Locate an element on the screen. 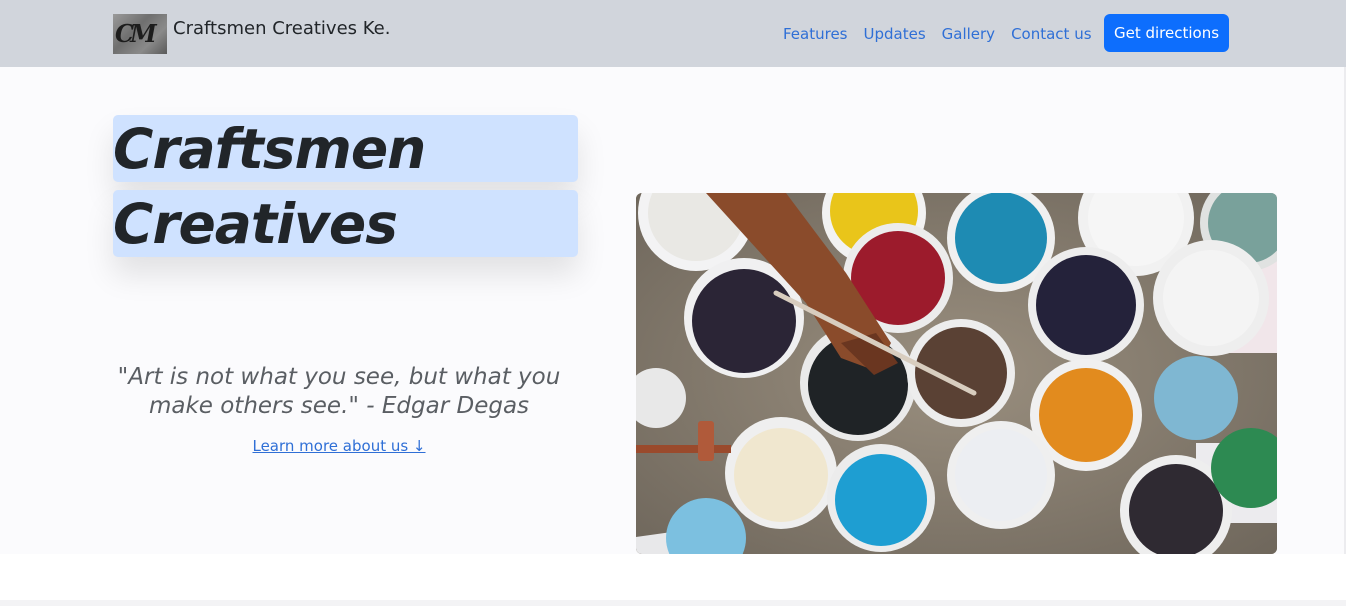 The width and height of the screenshot is (1346, 606). nav-links: Features Updates Gallery Contact us is located at coordinates (945, 34).